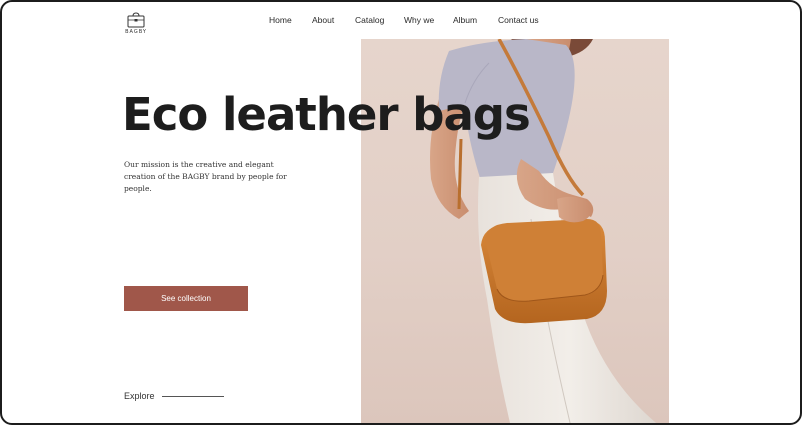 The height and width of the screenshot is (425, 802). Describe the element at coordinates (323, 20) in the screenshot. I see `nav-item-about: About` at that location.